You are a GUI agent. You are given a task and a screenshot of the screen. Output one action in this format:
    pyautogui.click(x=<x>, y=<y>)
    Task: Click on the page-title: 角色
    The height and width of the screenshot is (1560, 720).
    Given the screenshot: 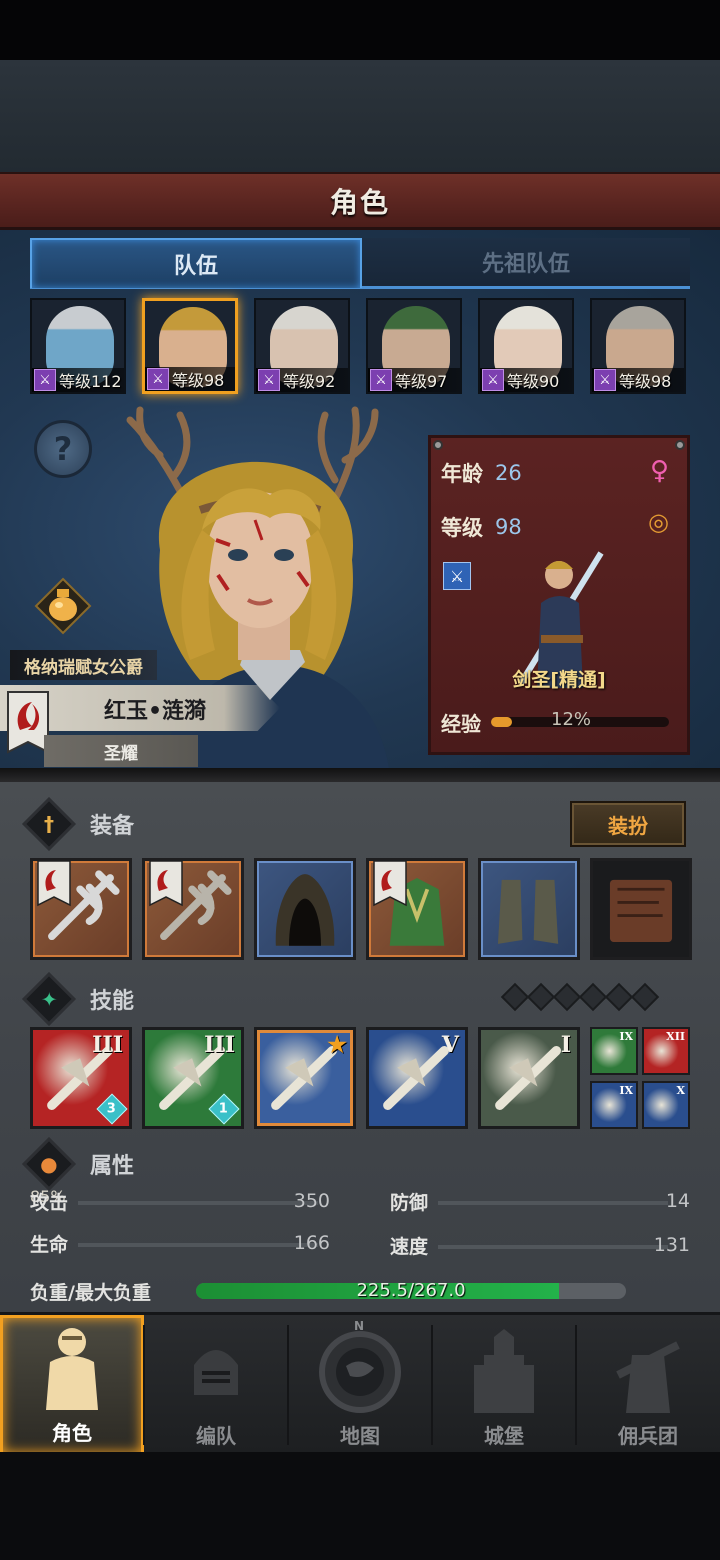 What is the action you would take?
    pyautogui.click(x=359, y=202)
    